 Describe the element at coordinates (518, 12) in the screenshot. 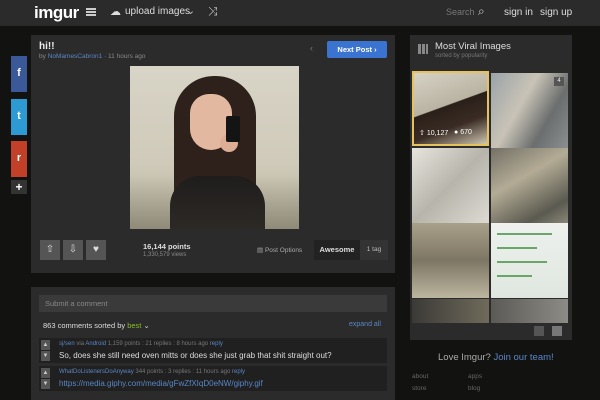

I see `sign-in-link: sign in` at that location.